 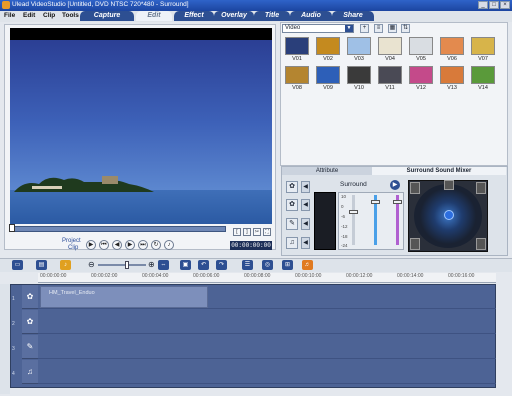 What do you see at coordinates (311, 16) in the screenshot?
I see `tab-audio: Audio` at bounding box center [311, 16].